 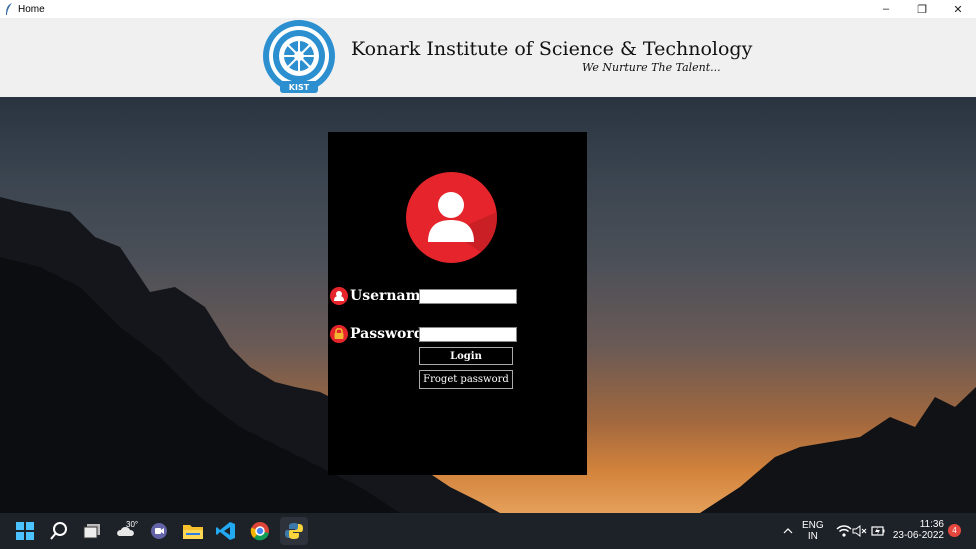 What do you see at coordinates (132, 524) in the screenshot?
I see `weather-temperature: 30°` at bounding box center [132, 524].